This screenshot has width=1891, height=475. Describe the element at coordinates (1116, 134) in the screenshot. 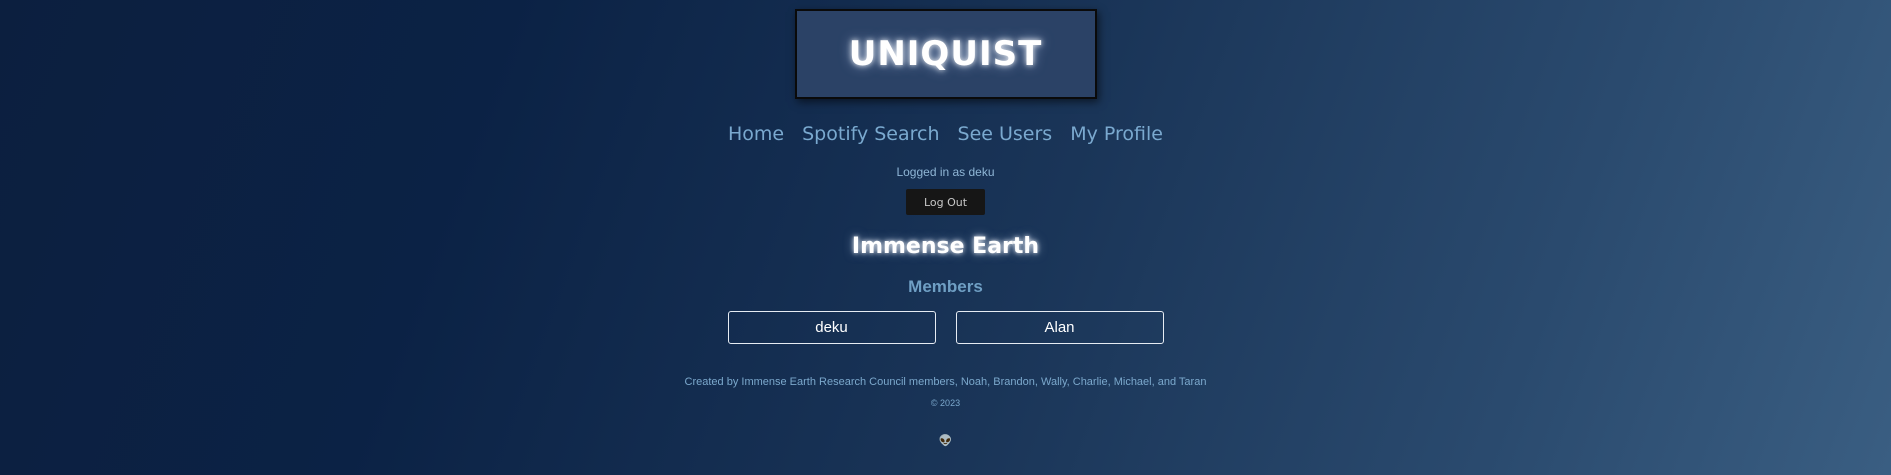

I see `nav-my-profile-link: My Profile` at that location.